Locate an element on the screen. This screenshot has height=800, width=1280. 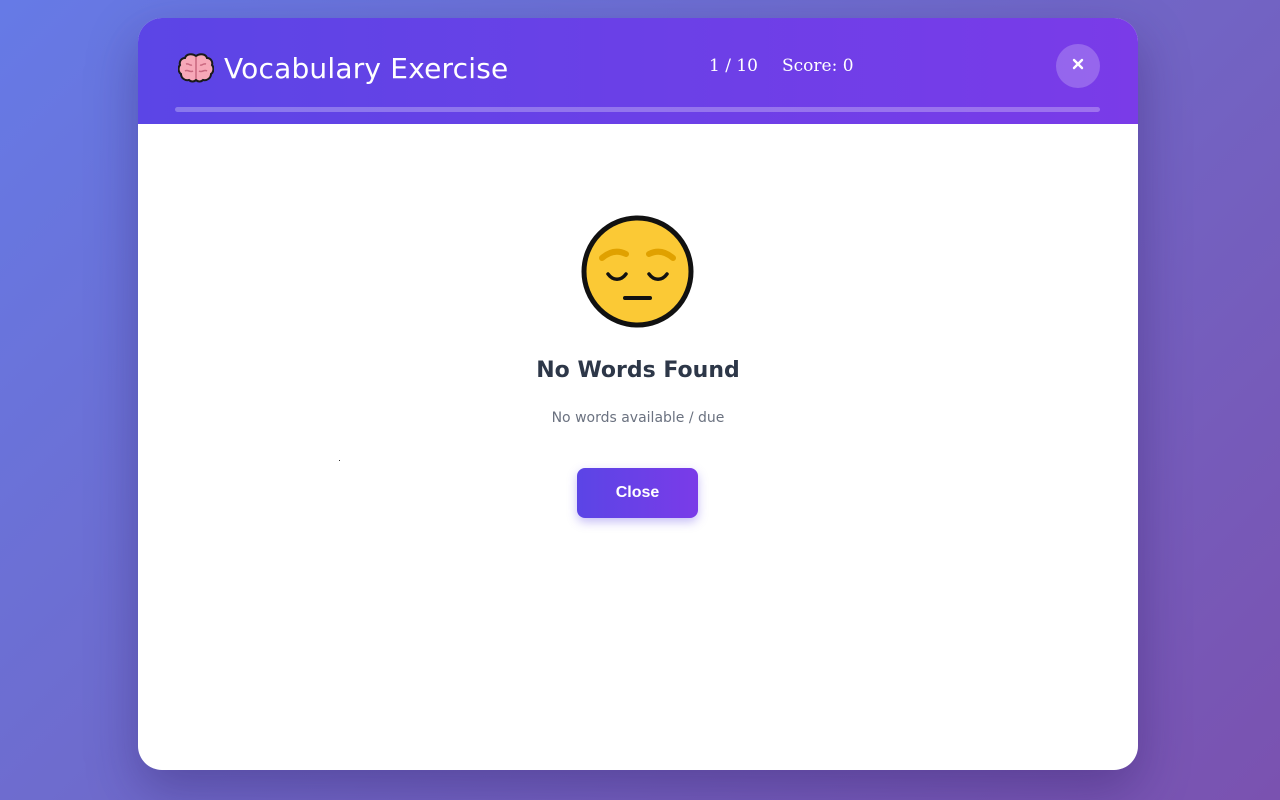
progress-bar is located at coordinates (637, 109).